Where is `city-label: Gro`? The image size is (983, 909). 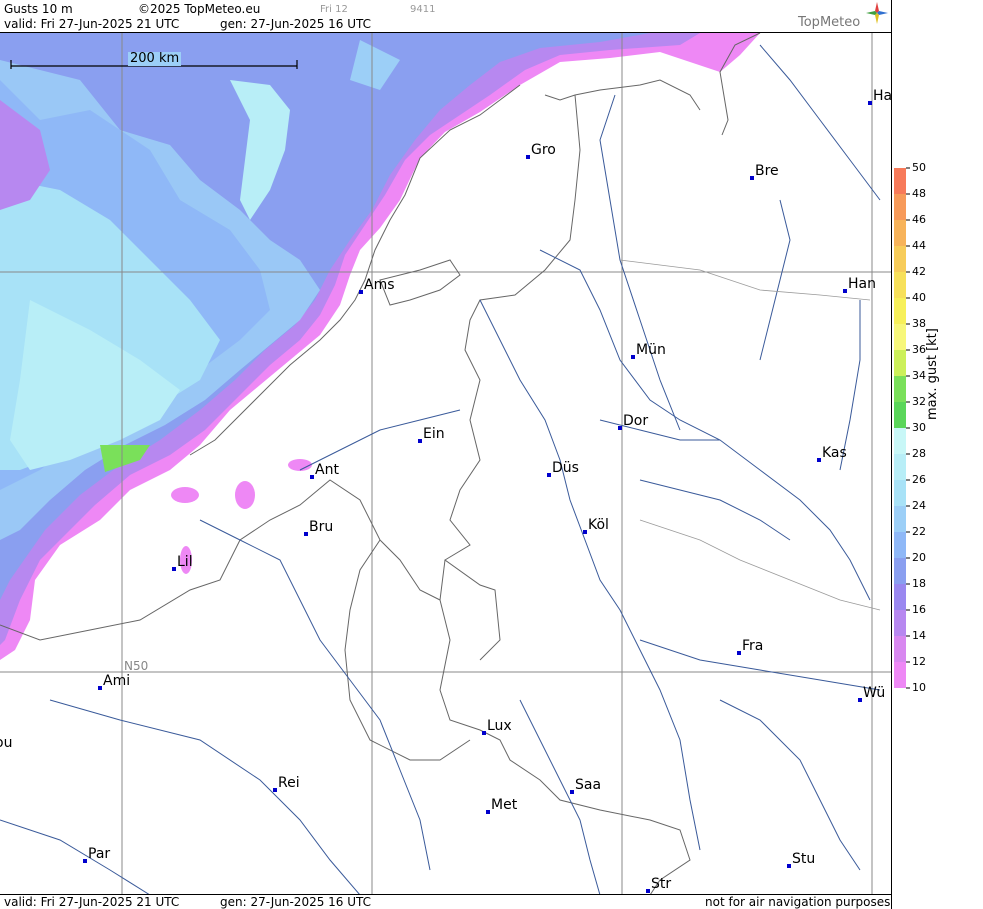
city-label: Gro is located at coordinates (543, 150).